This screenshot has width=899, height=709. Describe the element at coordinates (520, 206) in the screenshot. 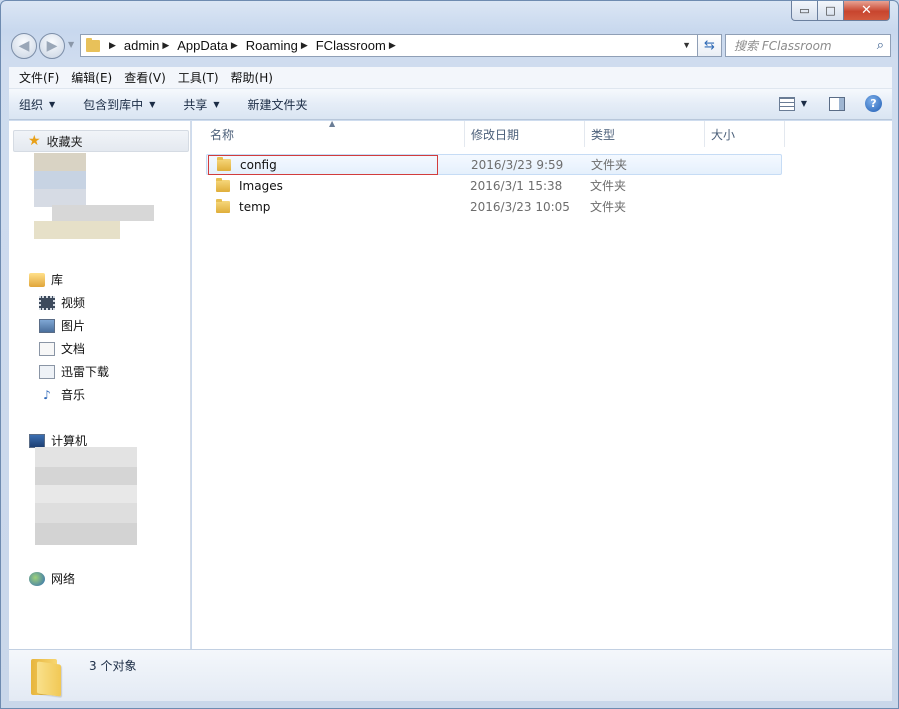

I see `file-date: 2016/3/23 10:05` at that location.